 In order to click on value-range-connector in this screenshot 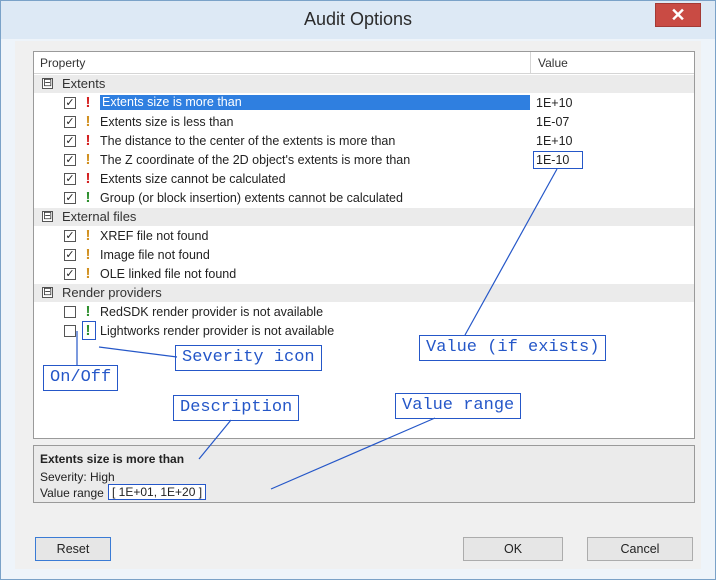, I will do `click(353, 453)`.